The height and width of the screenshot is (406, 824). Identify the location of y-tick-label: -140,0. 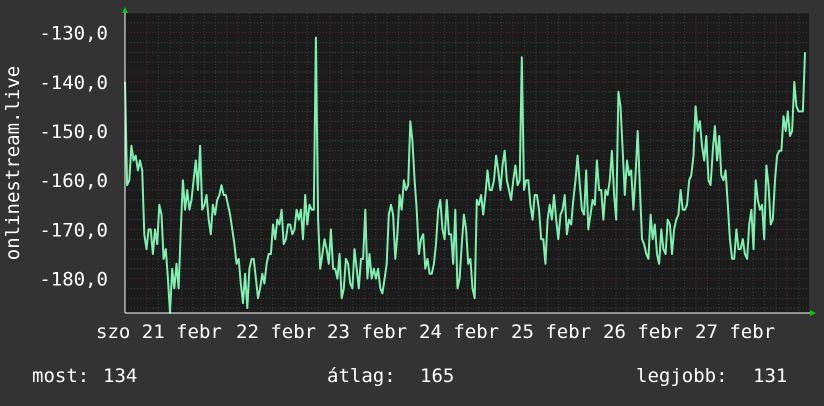
(73, 83).